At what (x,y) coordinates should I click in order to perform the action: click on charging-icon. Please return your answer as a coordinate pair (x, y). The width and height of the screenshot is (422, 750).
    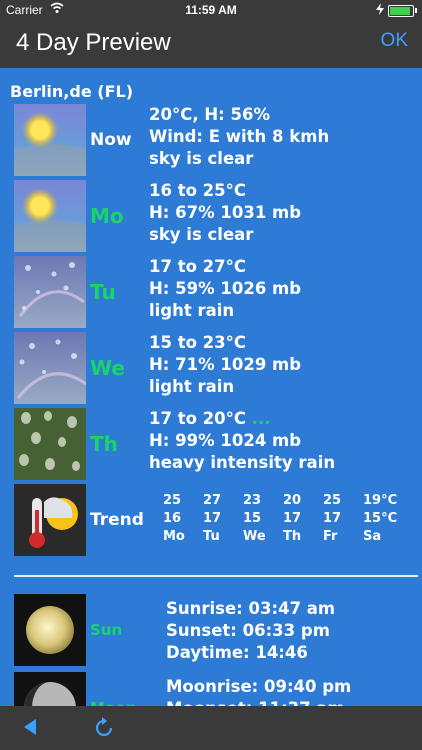
    Looking at the image, I should click on (380, 10).